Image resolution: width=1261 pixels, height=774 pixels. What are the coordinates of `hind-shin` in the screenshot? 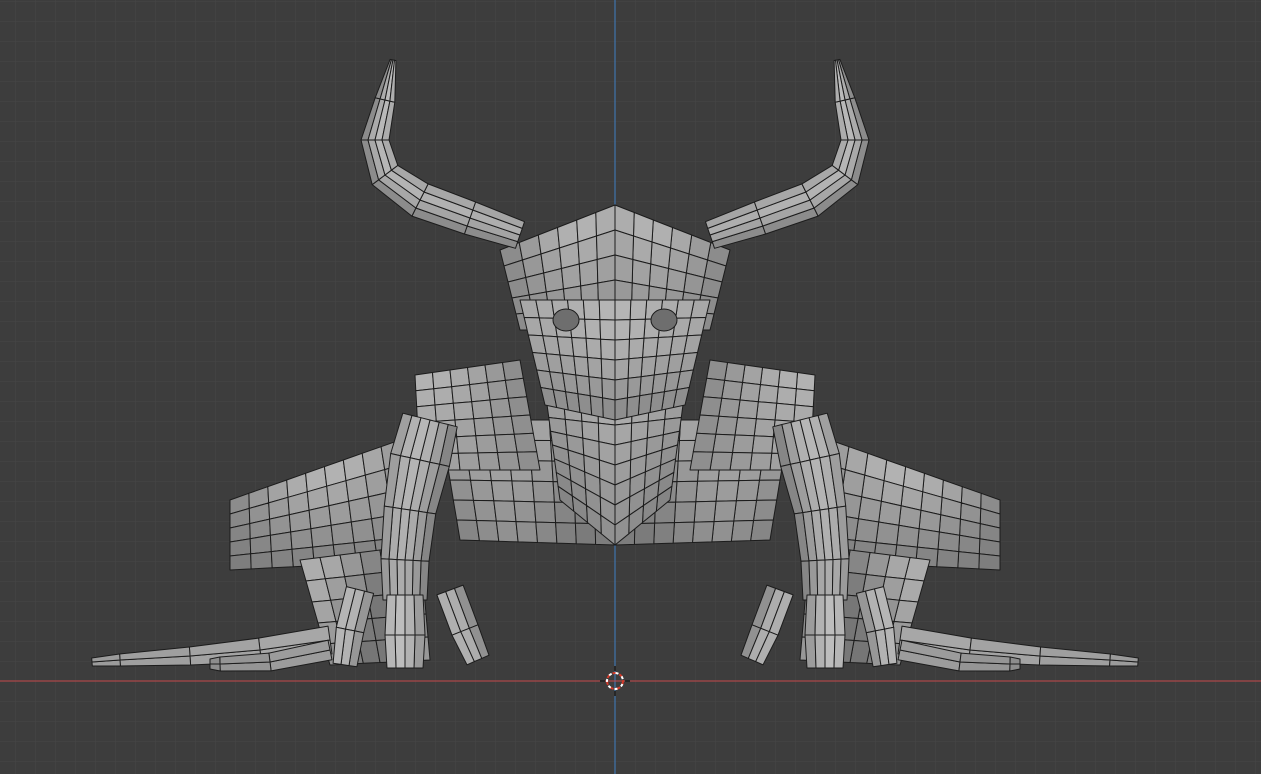 It's located at (371, 562).